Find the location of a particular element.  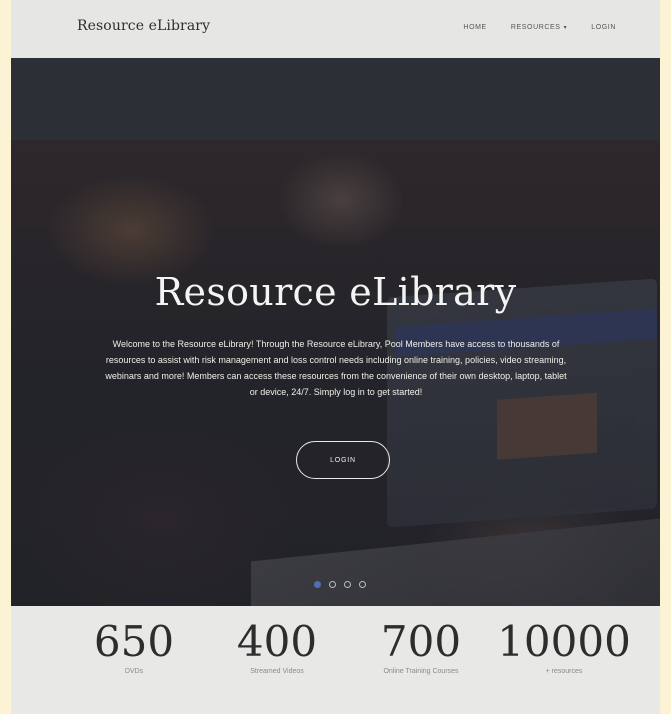

stat-dvds: 650 DVDs is located at coordinates (134, 645).